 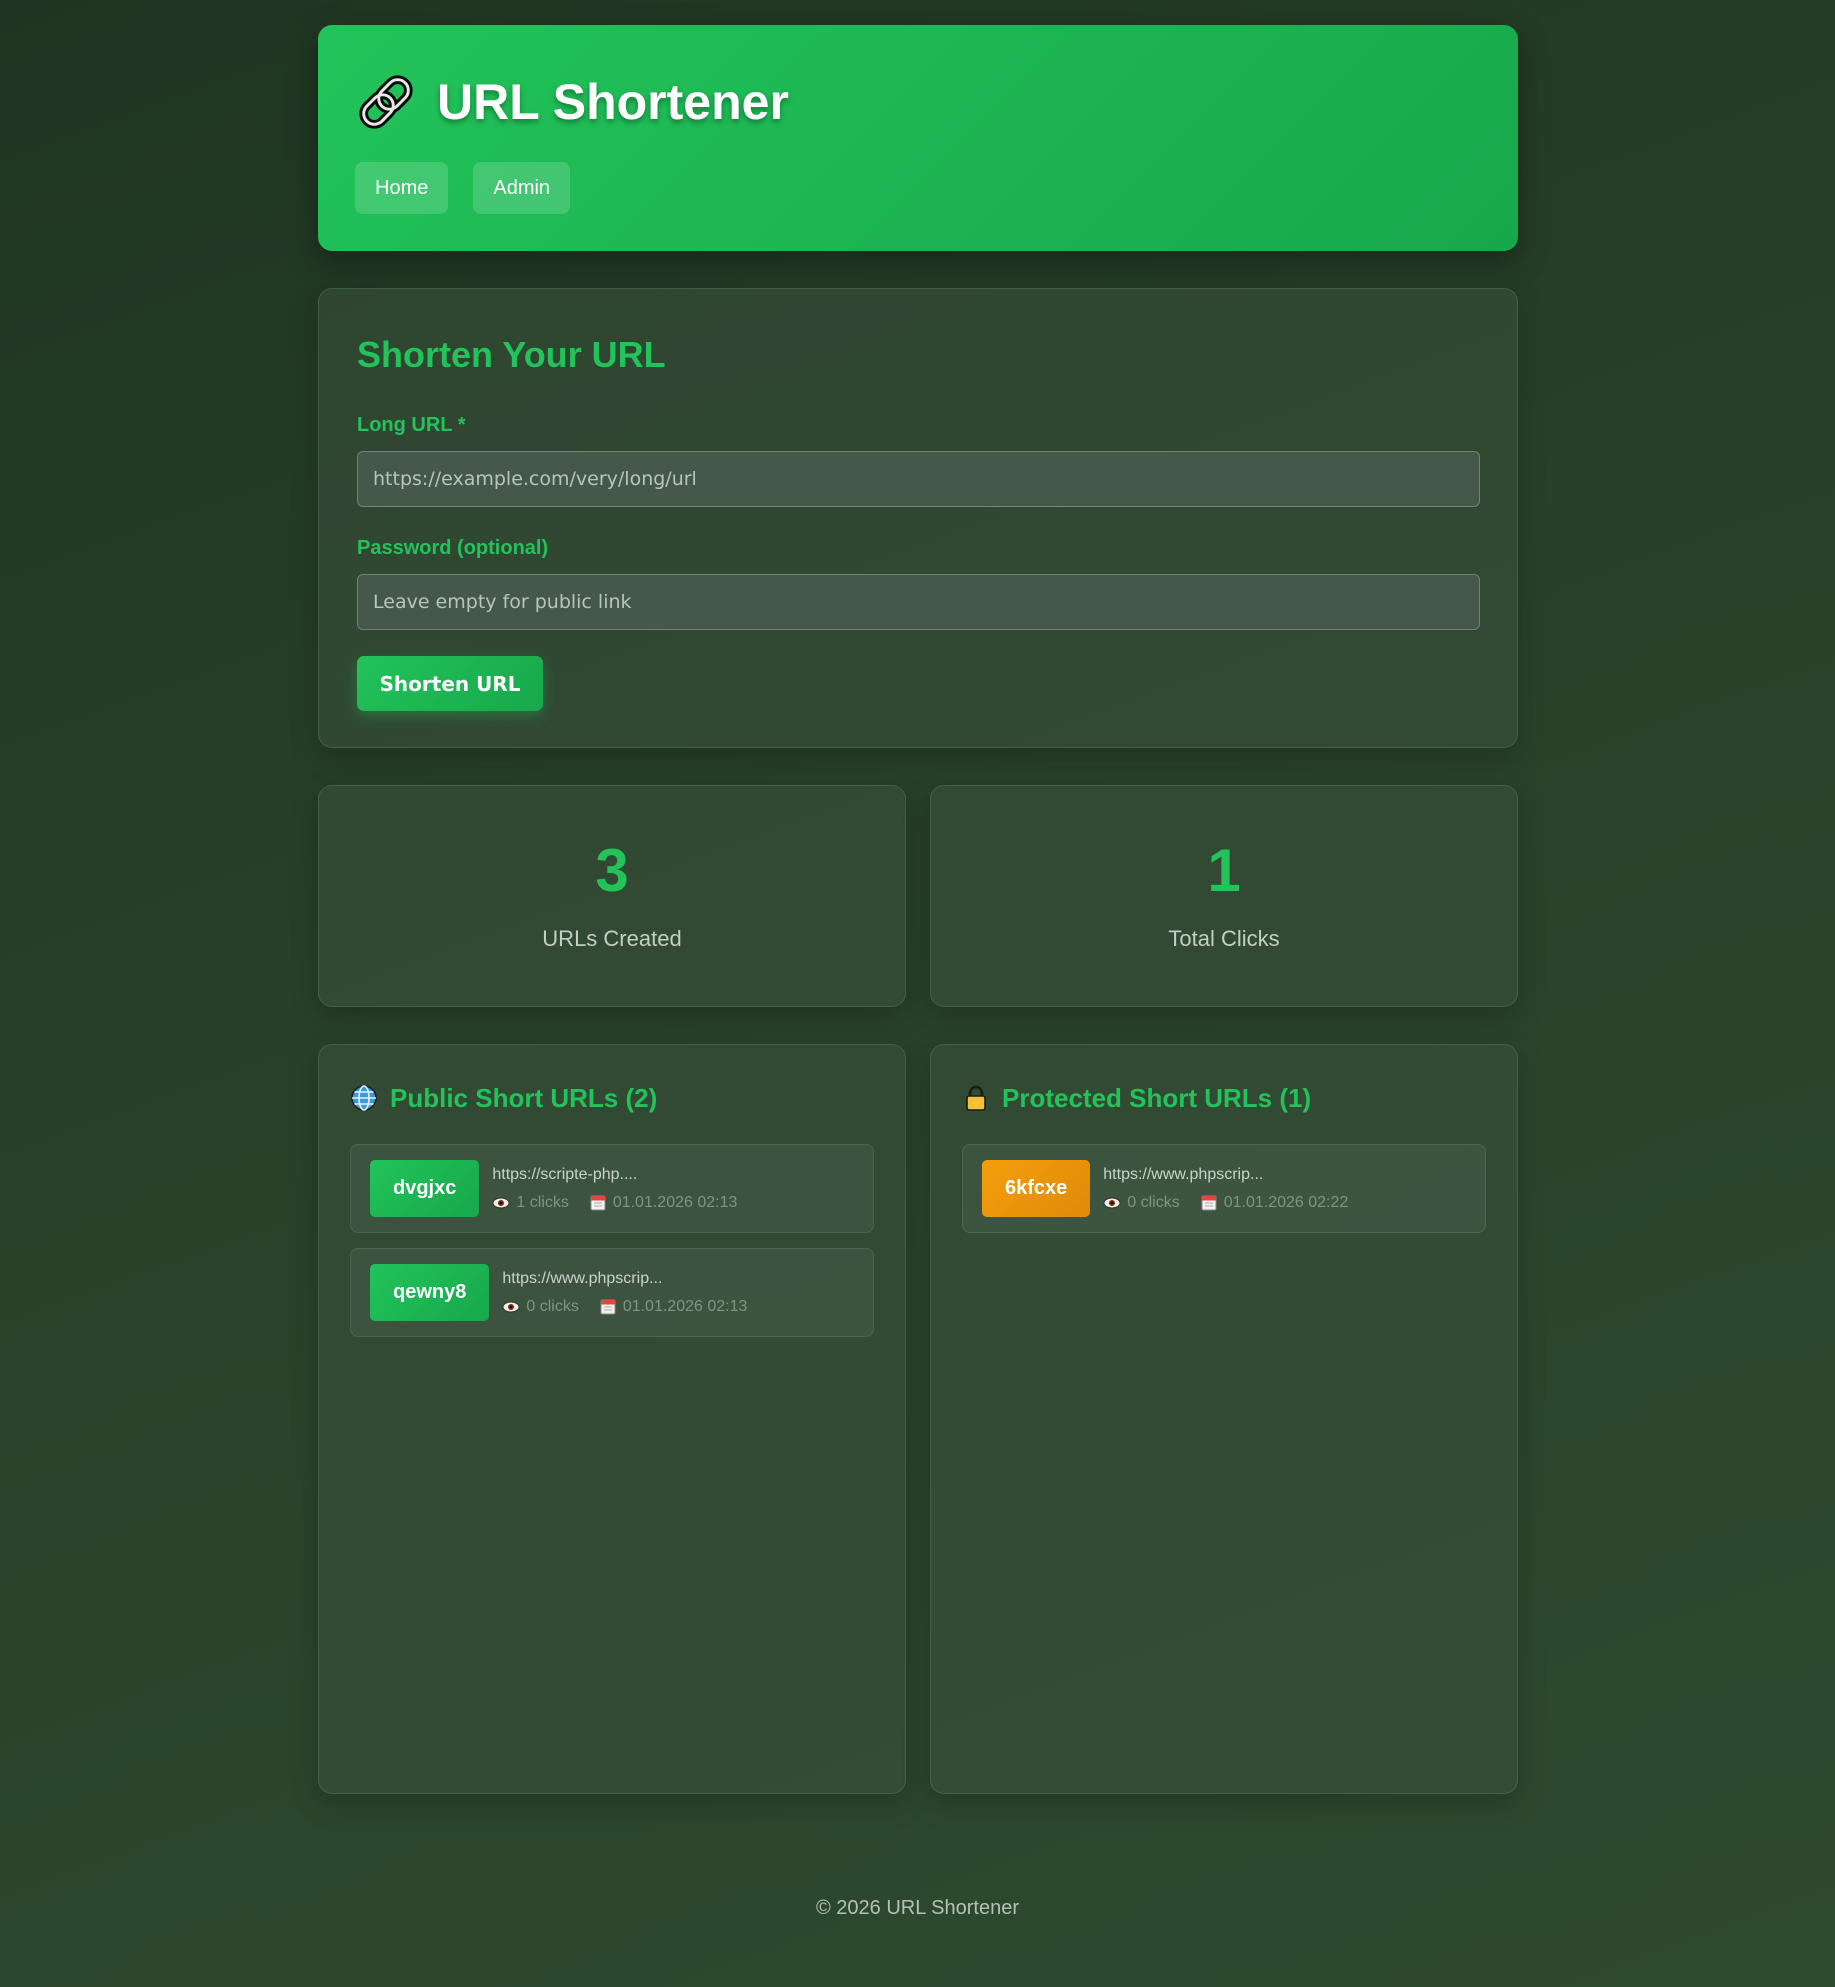 I want to click on form-title: Shorten Your URL, so click(x=511, y=354).